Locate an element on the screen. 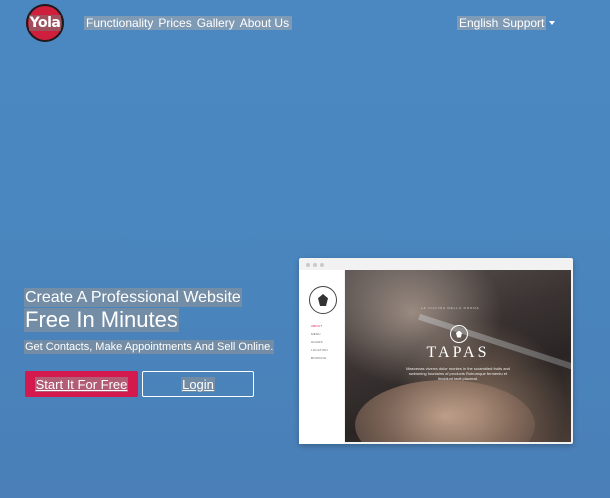 This screenshot has height=498, width=610. nav-item-gallery: Gallery is located at coordinates (216, 23).